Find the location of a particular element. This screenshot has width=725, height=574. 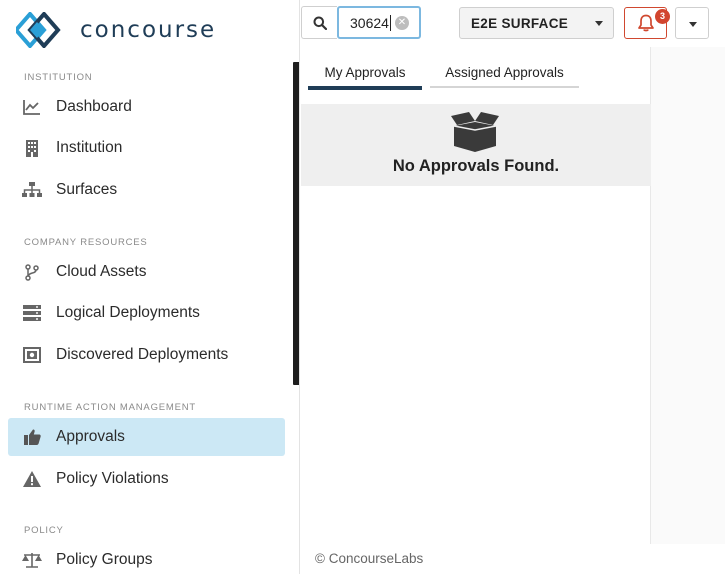

tab-assigned-approvals: Assigned Approvals is located at coordinates (504, 76).